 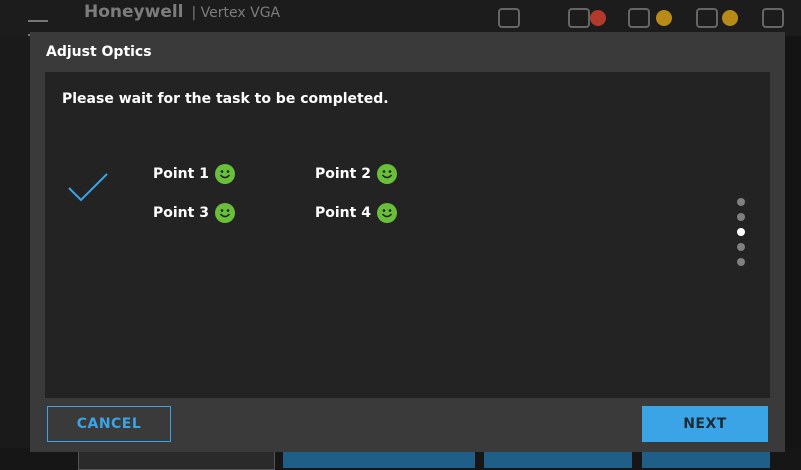 What do you see at coordinates (639, 18) in the screenshot?
I see `wrench-icon` at bounding box center [639, 18].